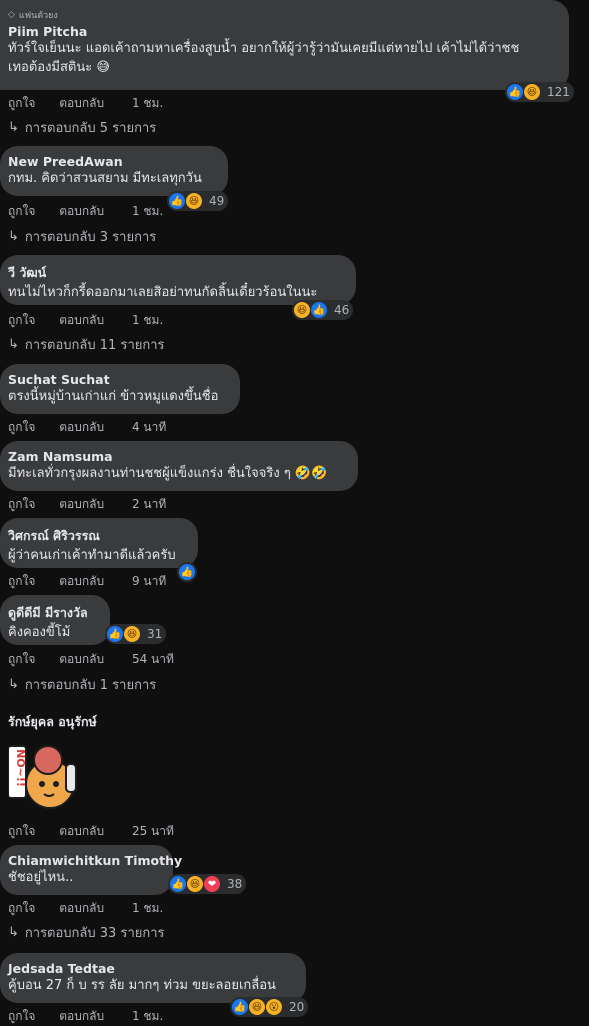 This screenshot has height=1026, width=589. What do you see at coordinates (118, 379) in the screenshot?
I see `commenter-name: Suchat Suchat` at bounding box center [118, 379].